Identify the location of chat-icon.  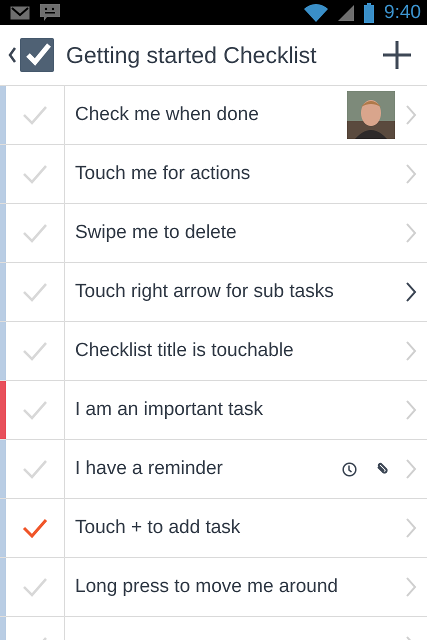
(50, 13).